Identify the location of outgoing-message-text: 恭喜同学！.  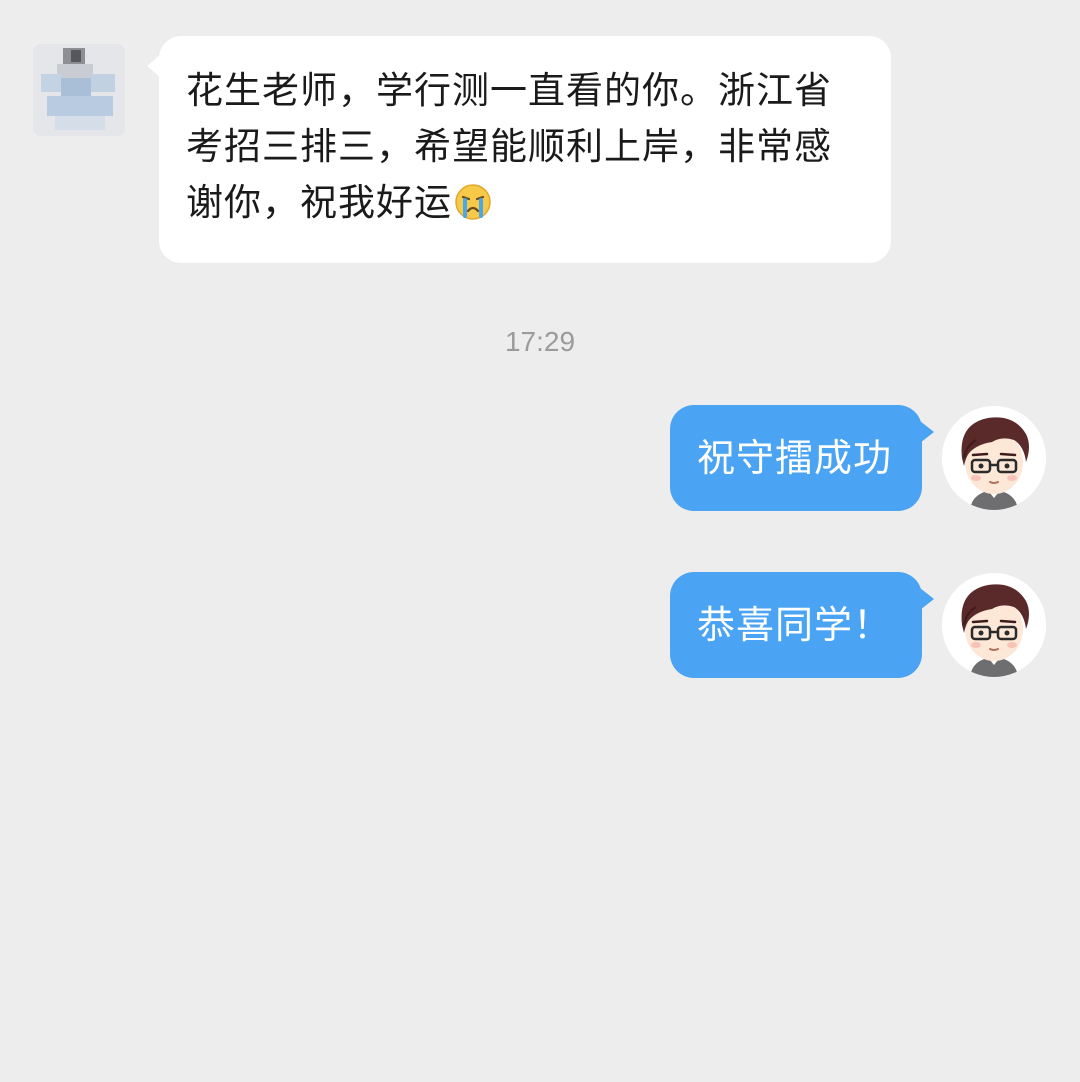
(794, 625).